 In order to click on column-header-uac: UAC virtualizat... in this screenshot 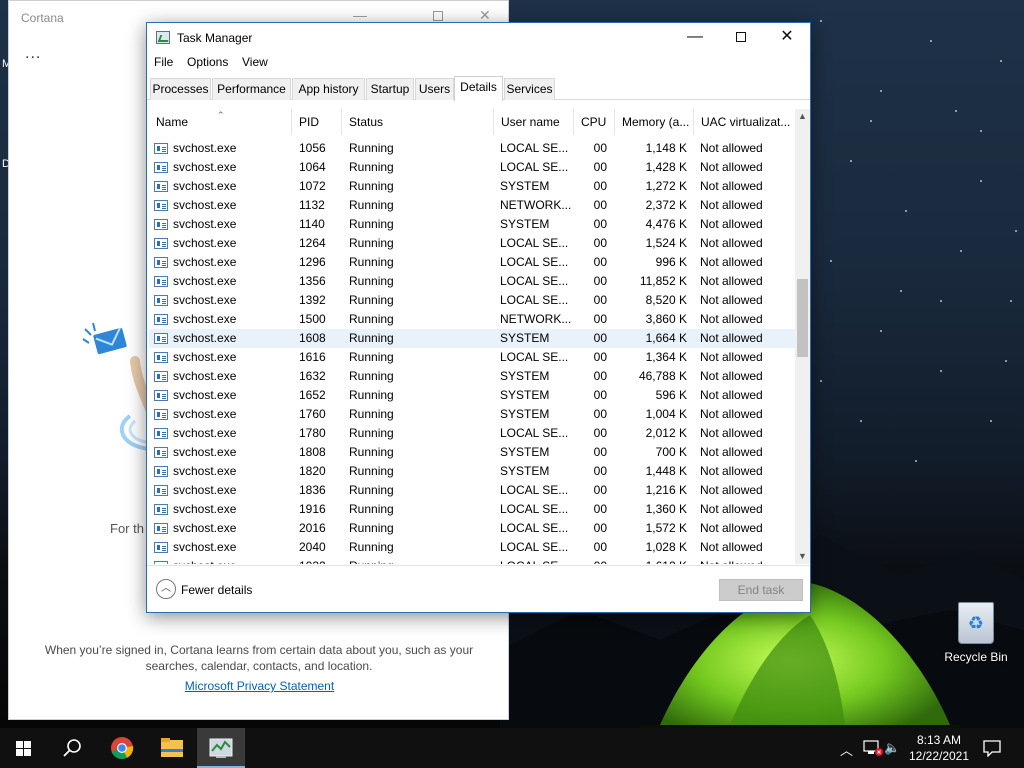, I will do `click(744, 122)`.